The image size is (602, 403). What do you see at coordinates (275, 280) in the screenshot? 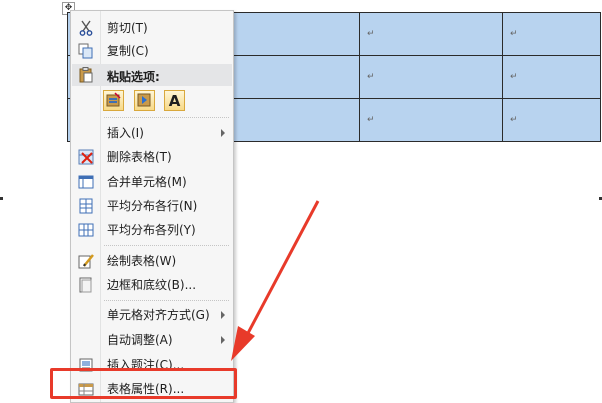
I see `annotation-arrow` at bounding box center [275, 280].